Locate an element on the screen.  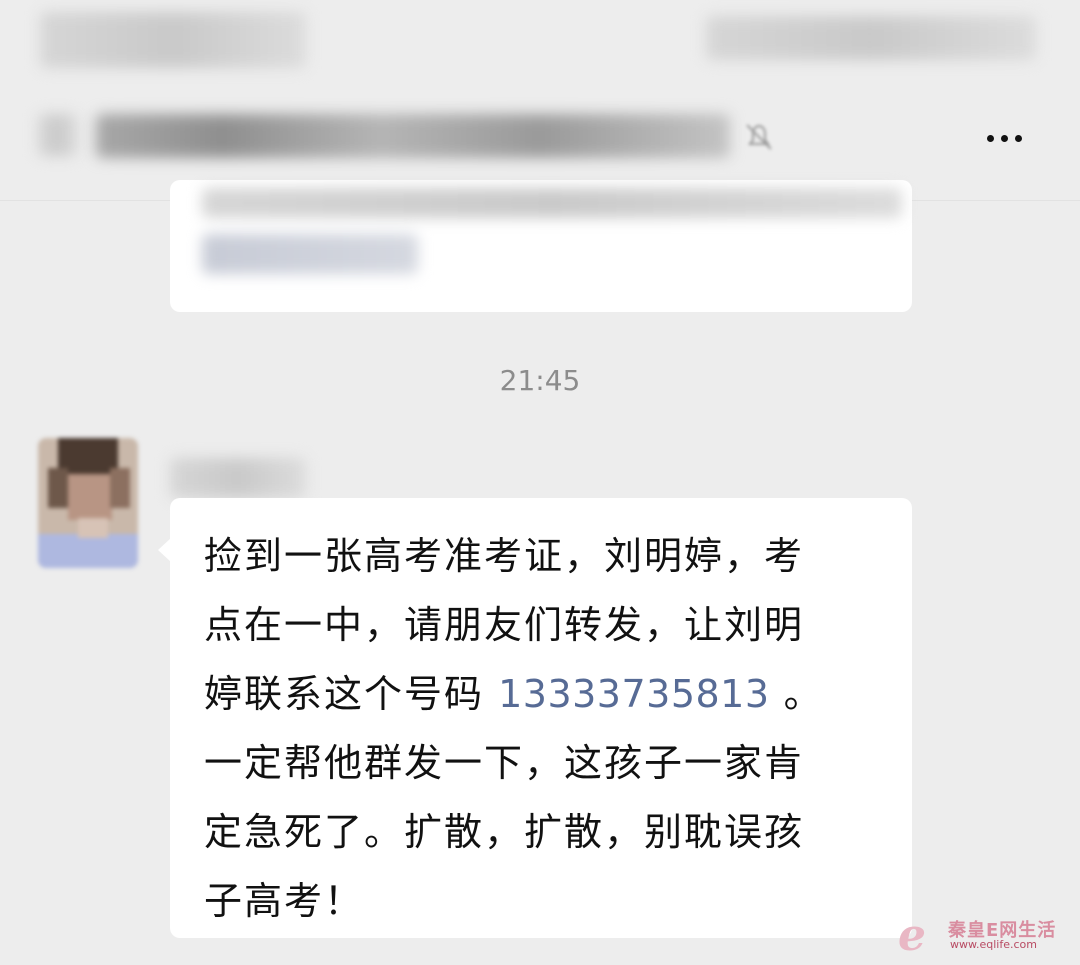
blurred-back-button is located at coordinates (58, 135).